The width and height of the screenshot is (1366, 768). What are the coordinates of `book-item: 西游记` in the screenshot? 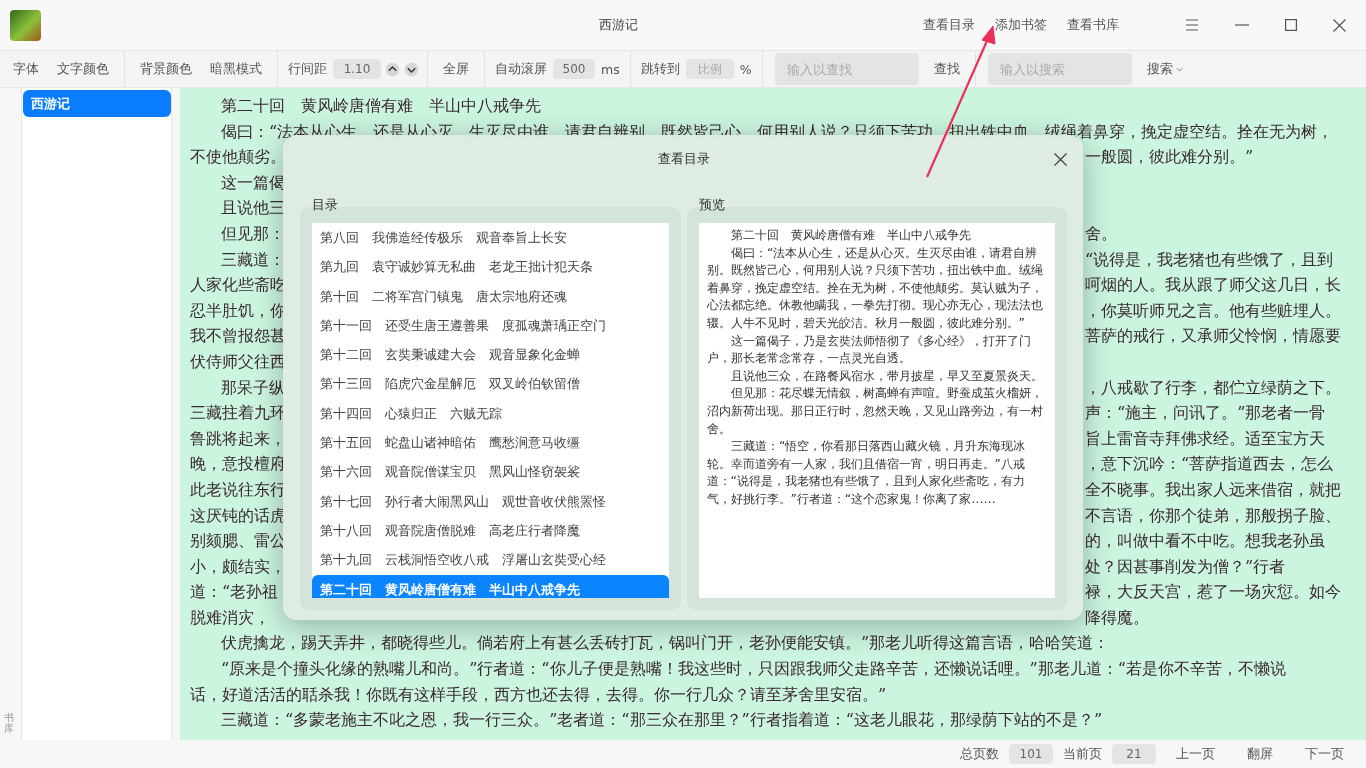 It's located at (97, 103).